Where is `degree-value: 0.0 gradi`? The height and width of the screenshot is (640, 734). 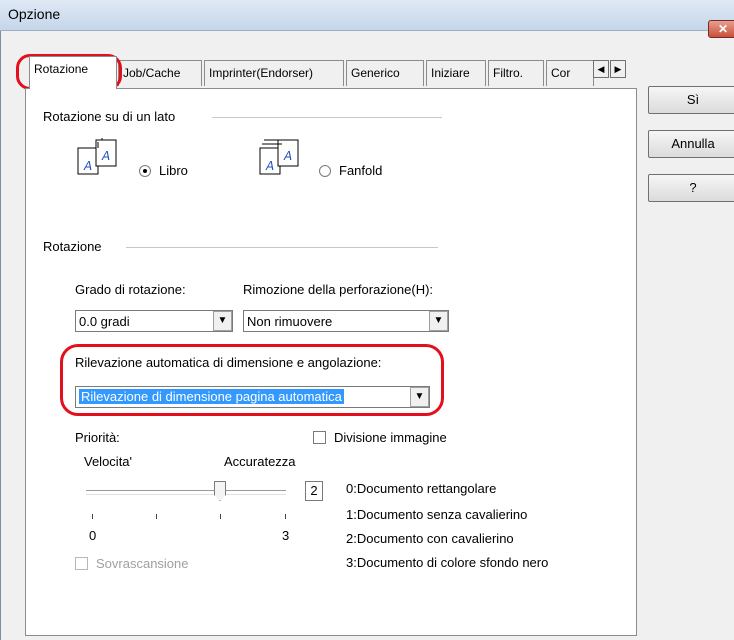 degree-value: 0.0 gradi is located at coordinates (104, 321).